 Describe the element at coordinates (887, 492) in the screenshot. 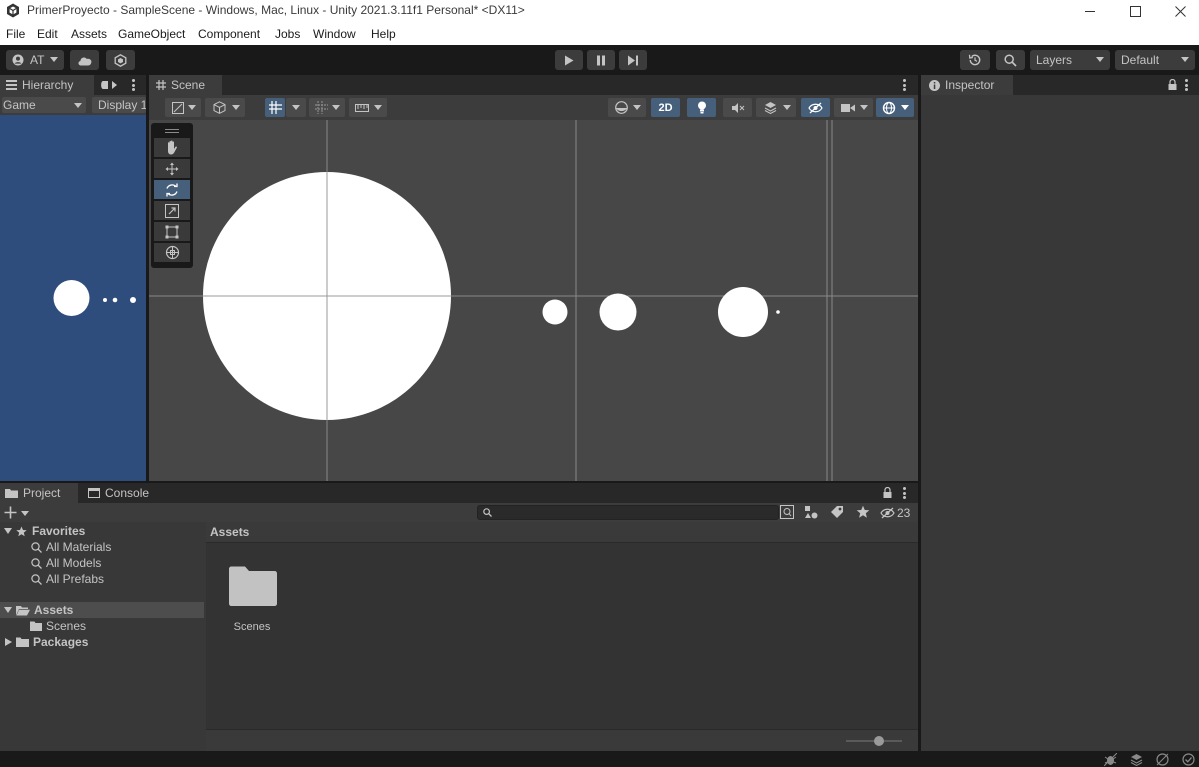

I see `project-lock-icon` at that location.